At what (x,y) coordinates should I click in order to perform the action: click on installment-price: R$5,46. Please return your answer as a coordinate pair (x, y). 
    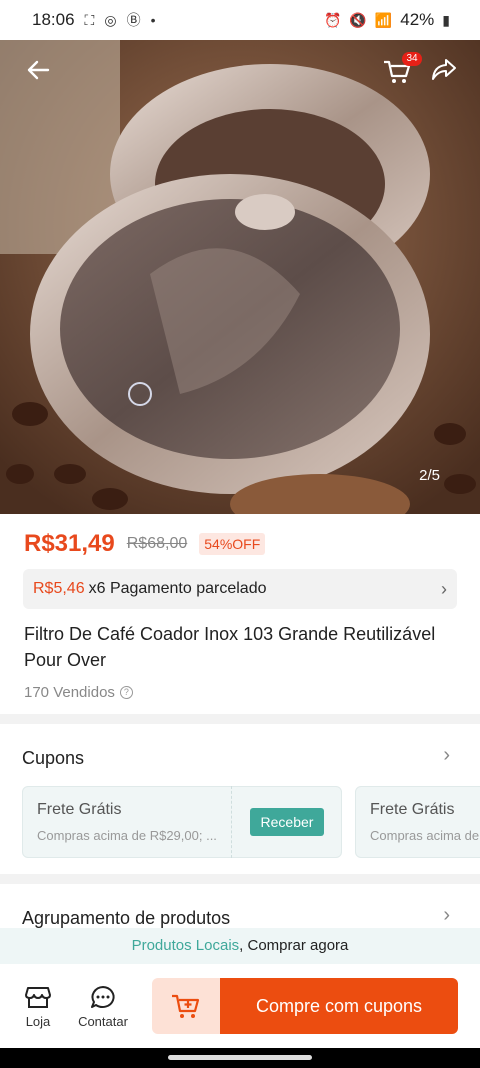
    Looking at the image, I should click on (59, 588).